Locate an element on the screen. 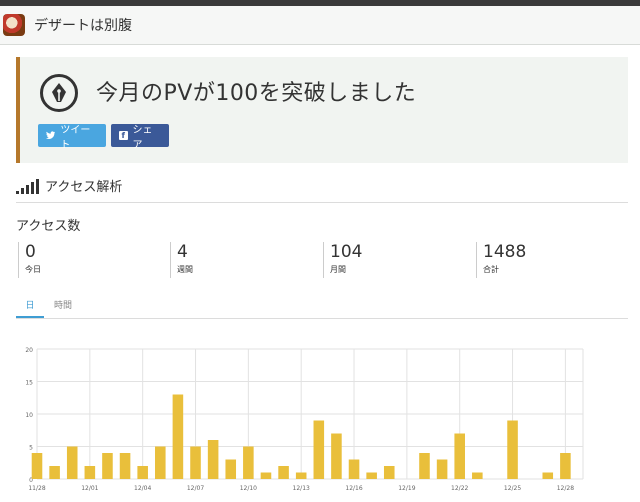 The width and height of the screenshot is (640, 502). stat-value: 0 is located at coordinates (30, 252).